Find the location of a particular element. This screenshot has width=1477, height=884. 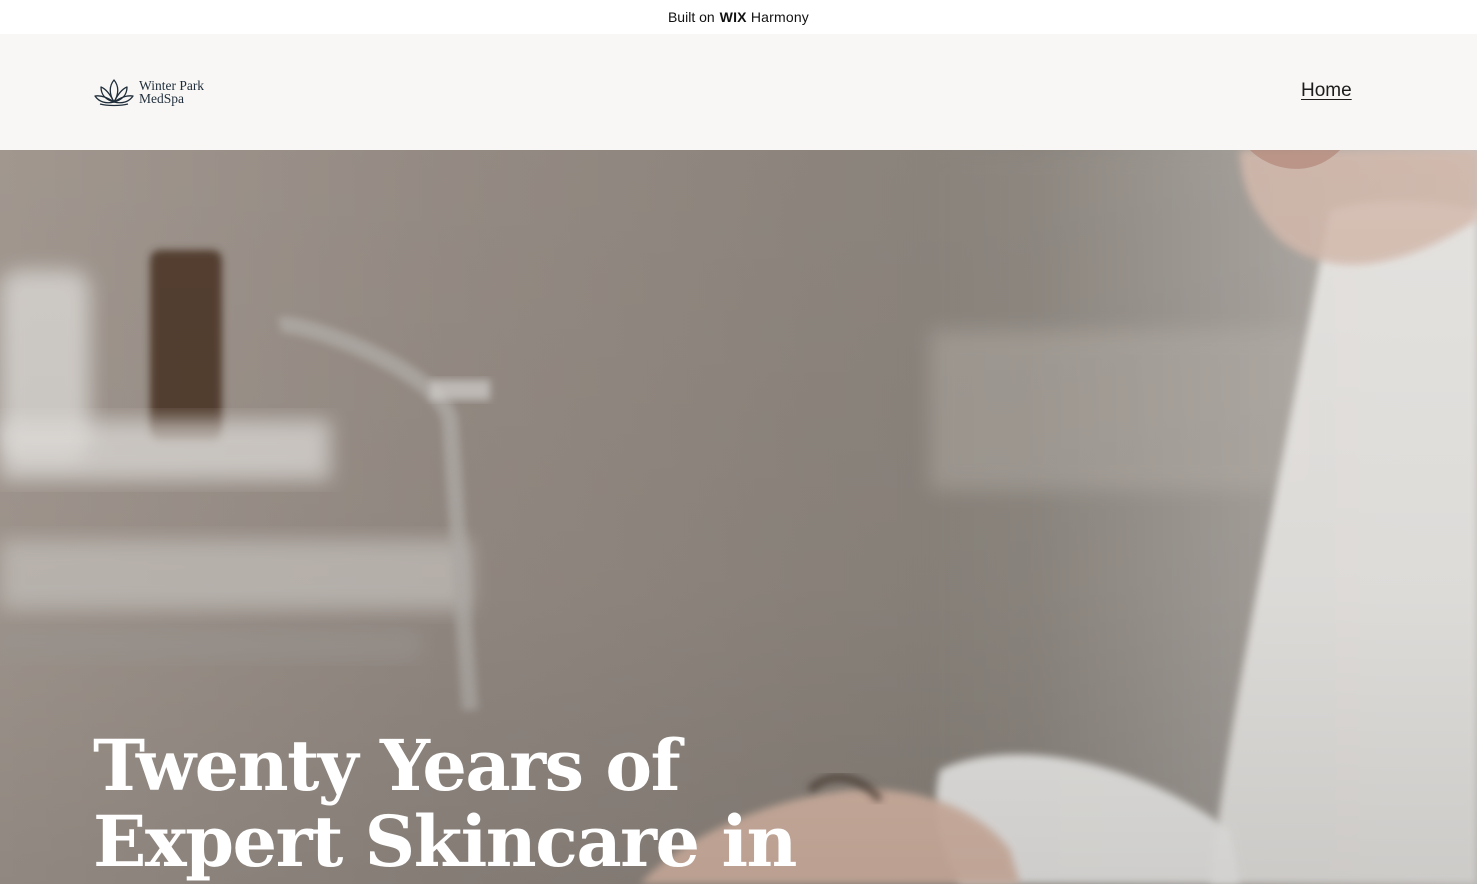

wix-harmony-logo: WIX Harmony is located at coordinates (764, 17).